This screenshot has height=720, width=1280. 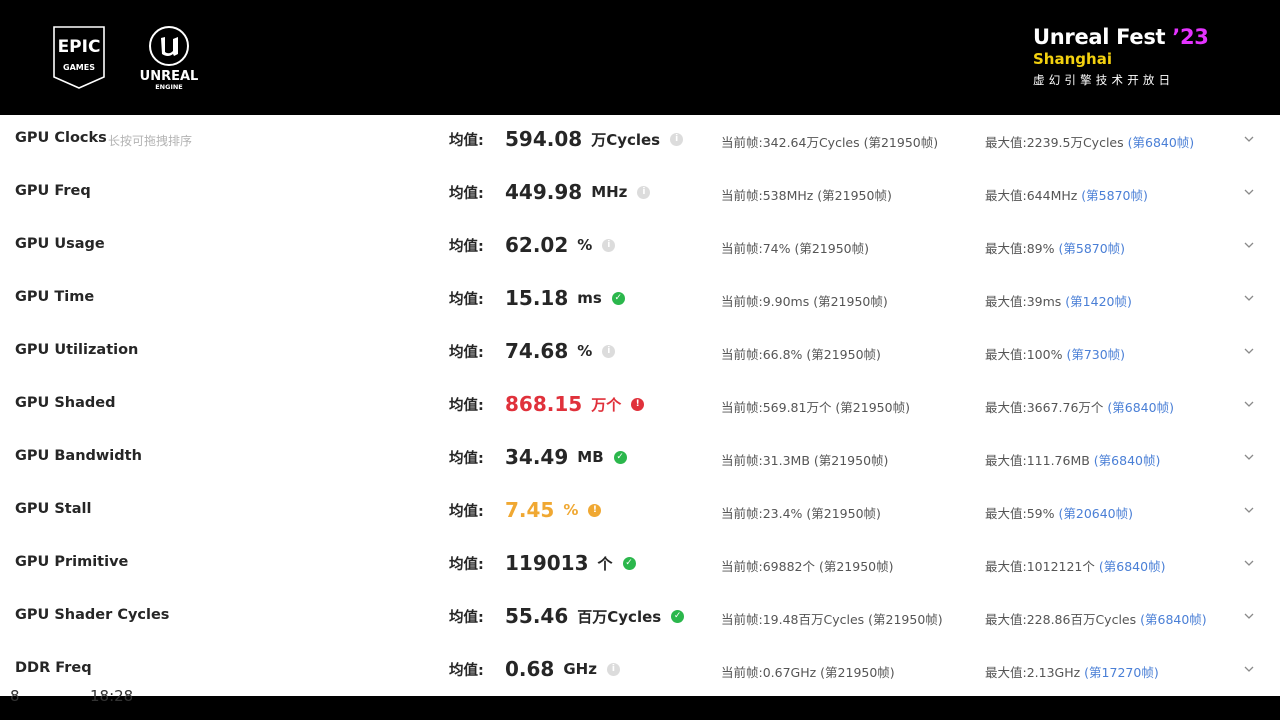 I want to click on average-unit: %, so click(x=585, y=351).